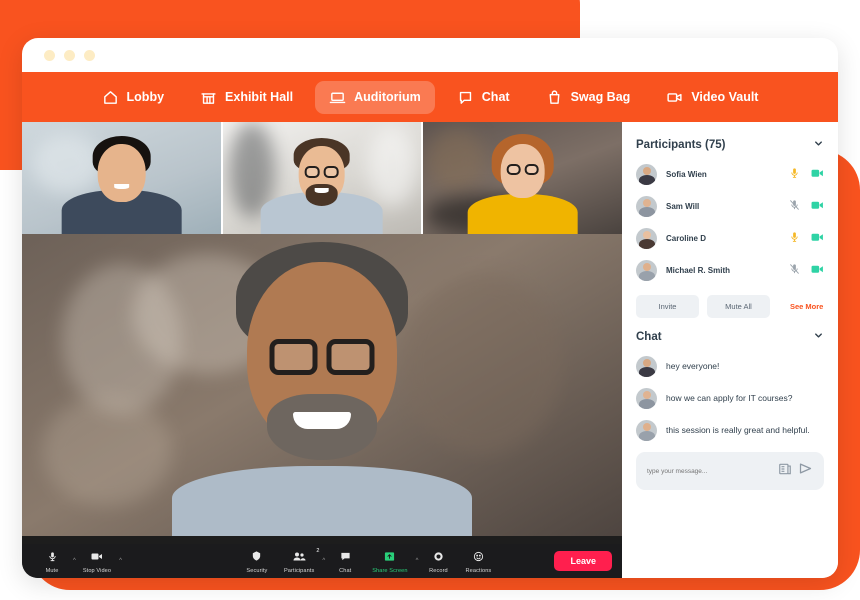  What do you see at coordinates (97, 570) in the screenshot?
I see `toolbar-label-stop-video: Stop Video` at bounding box center [97, 570].